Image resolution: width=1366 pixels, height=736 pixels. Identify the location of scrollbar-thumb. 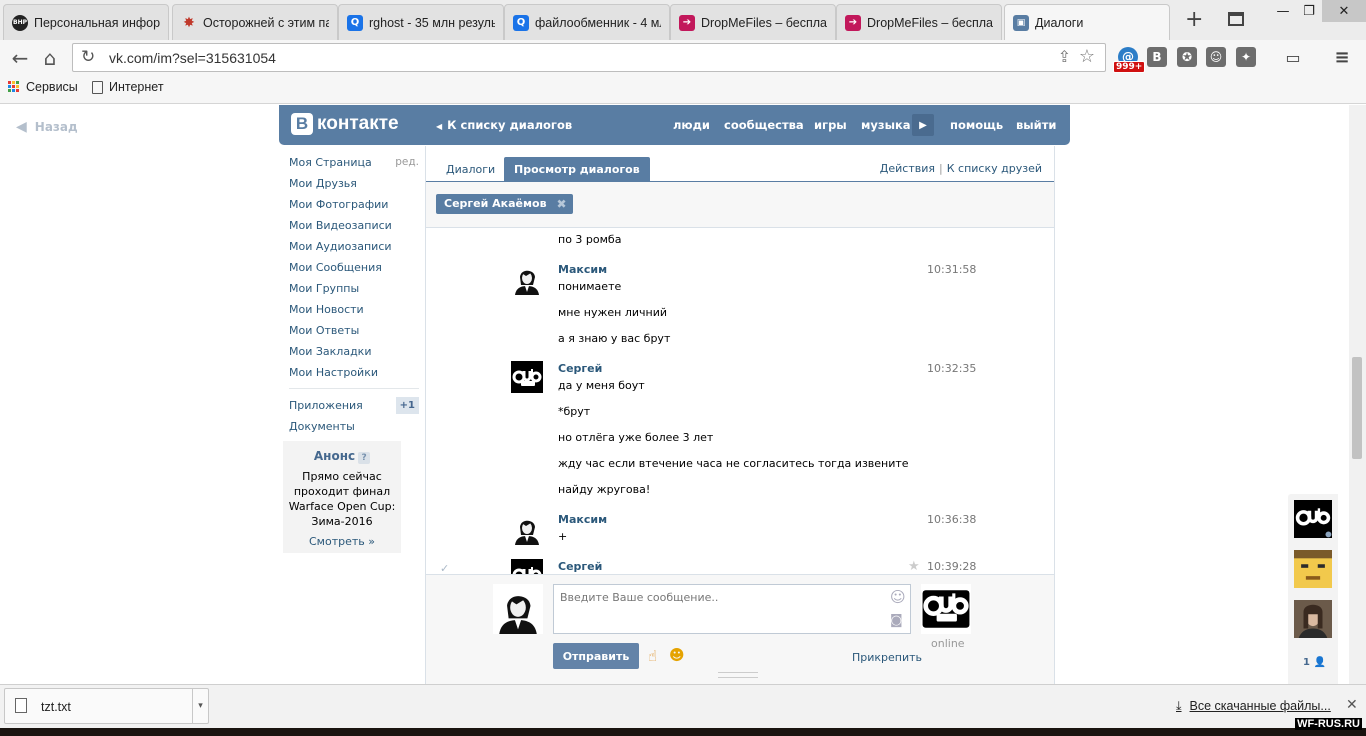
(1357, 408).